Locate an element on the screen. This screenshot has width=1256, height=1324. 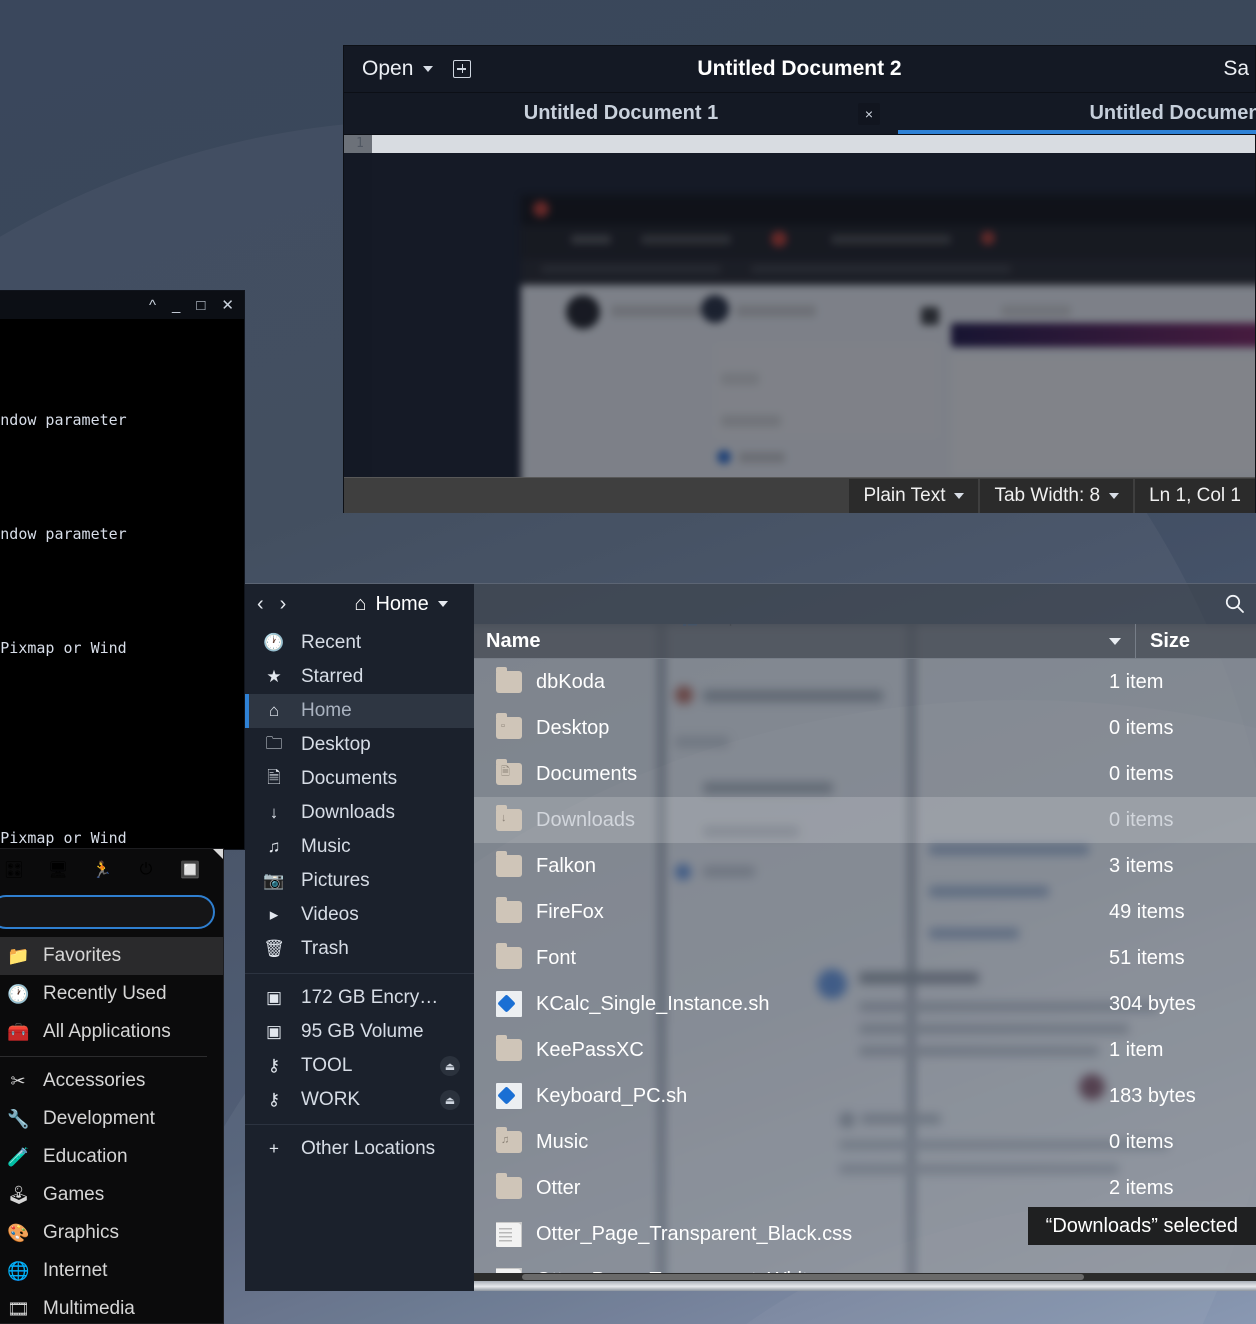
path-bar-home: ⌂ Home is located at coordinates (401, 604).